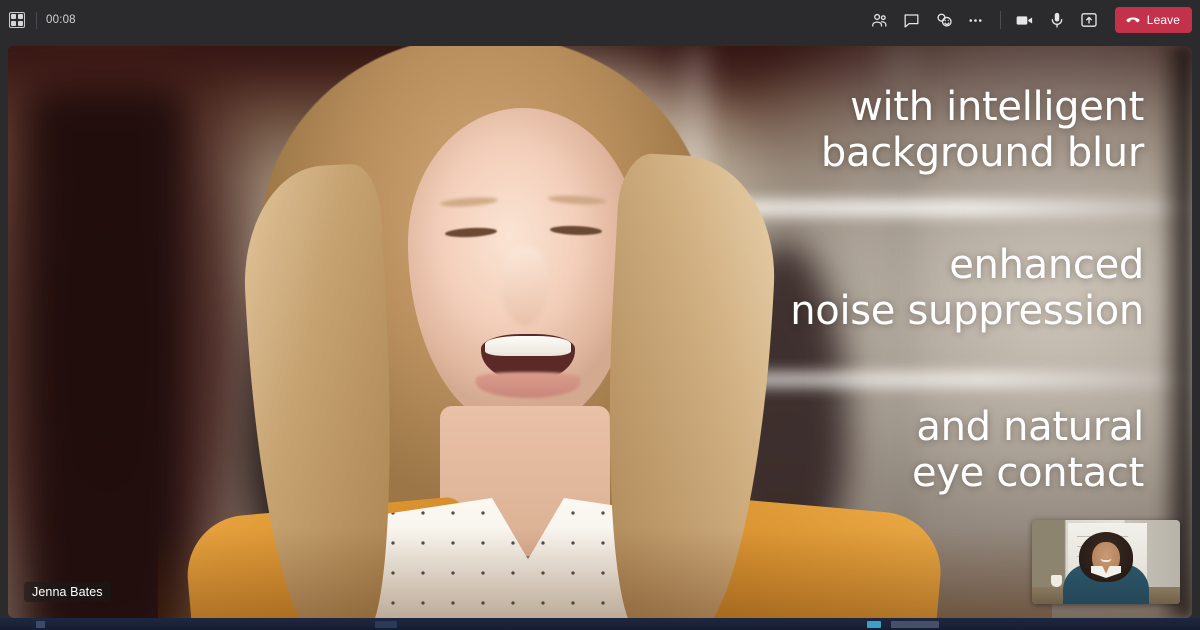 The image size is (1200, 630). What do you see at coordinates (600, 20) in the screenshot?
I see `meeting-toolbar: 00:08 Leave` at bounding box center [600, 20].